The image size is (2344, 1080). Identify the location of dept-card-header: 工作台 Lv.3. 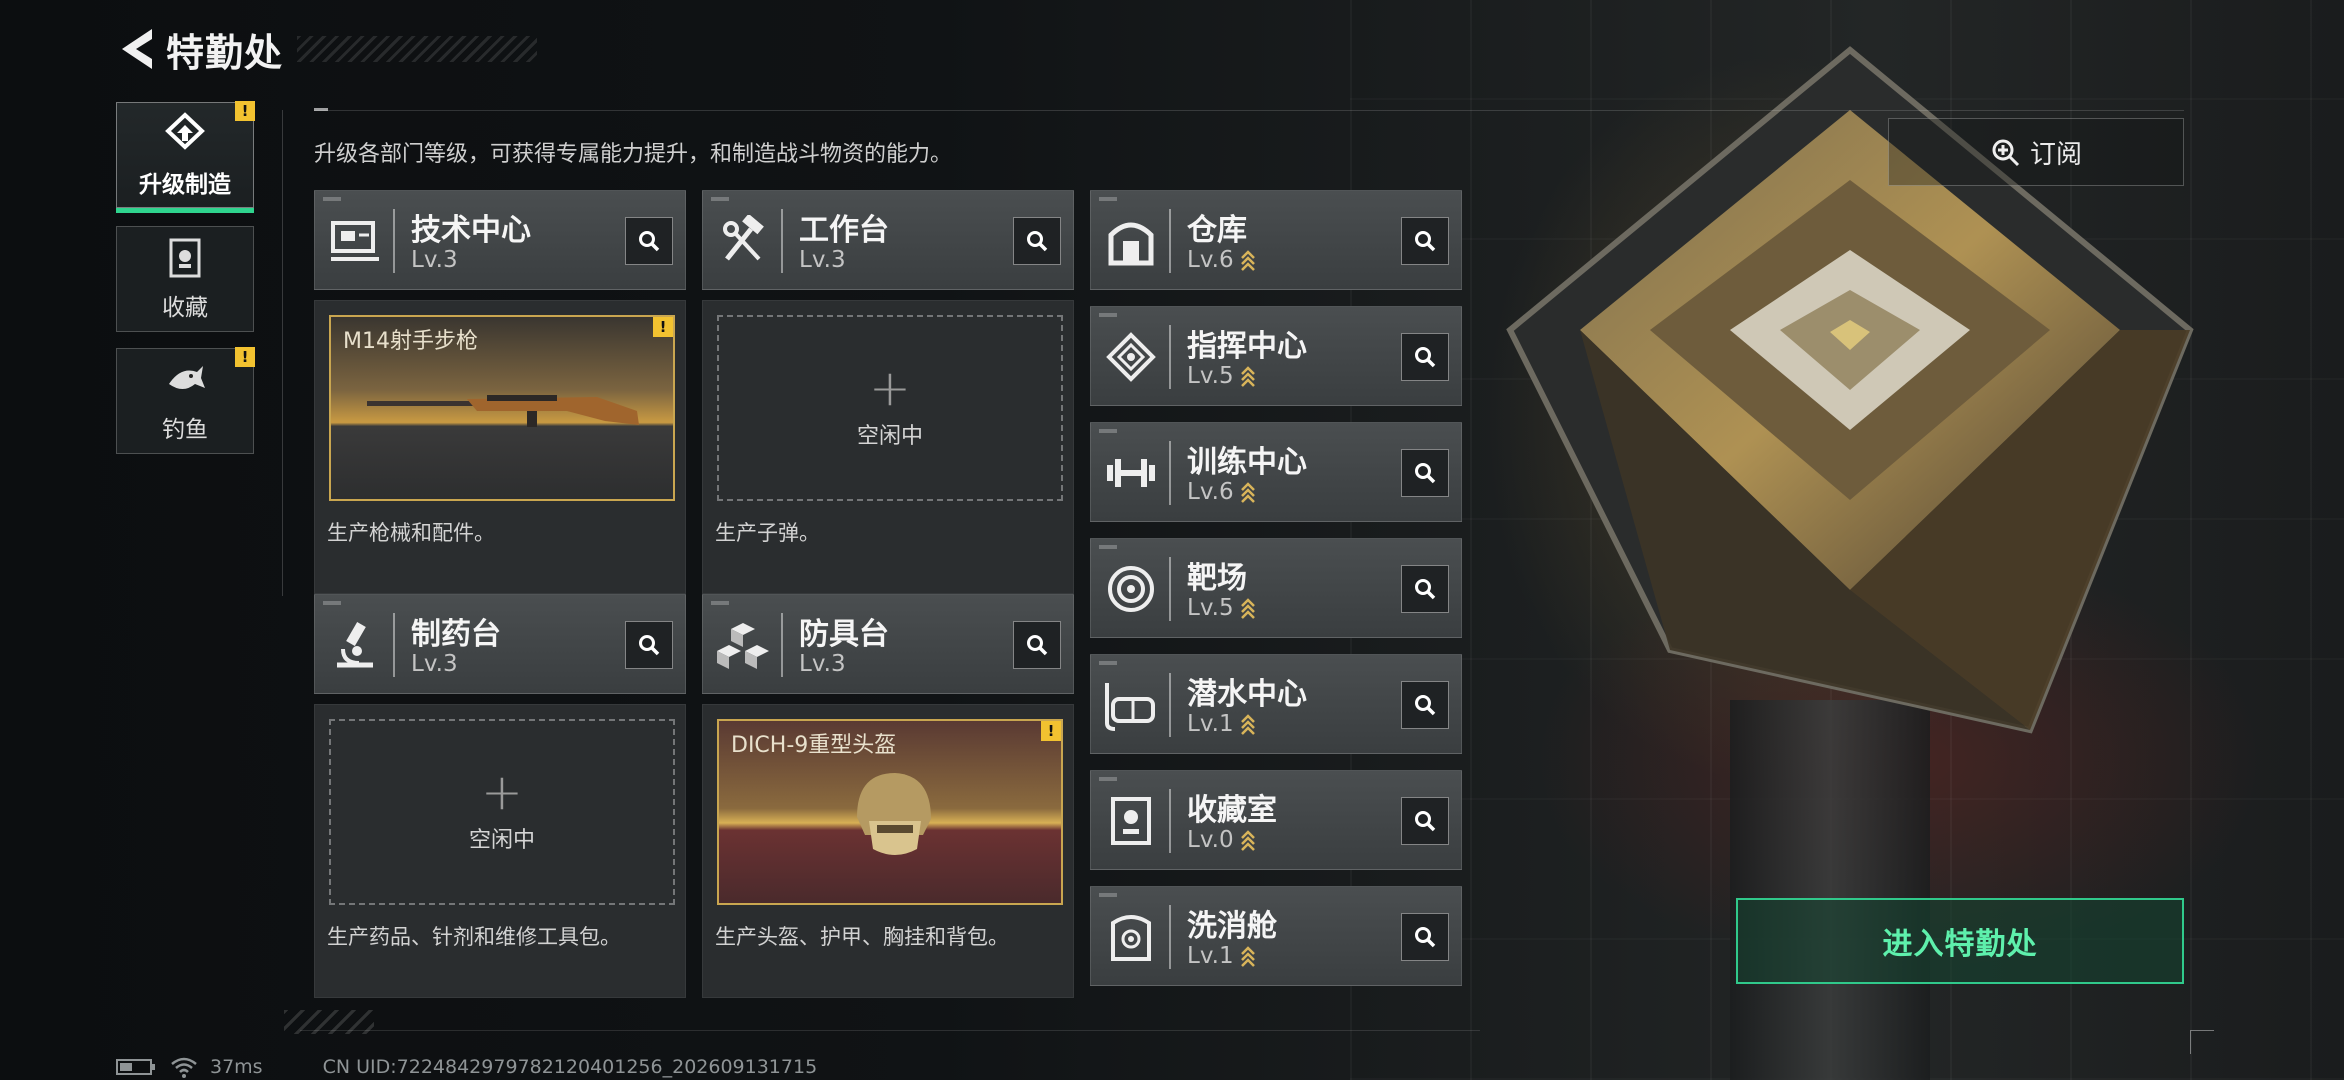
(888, 240).